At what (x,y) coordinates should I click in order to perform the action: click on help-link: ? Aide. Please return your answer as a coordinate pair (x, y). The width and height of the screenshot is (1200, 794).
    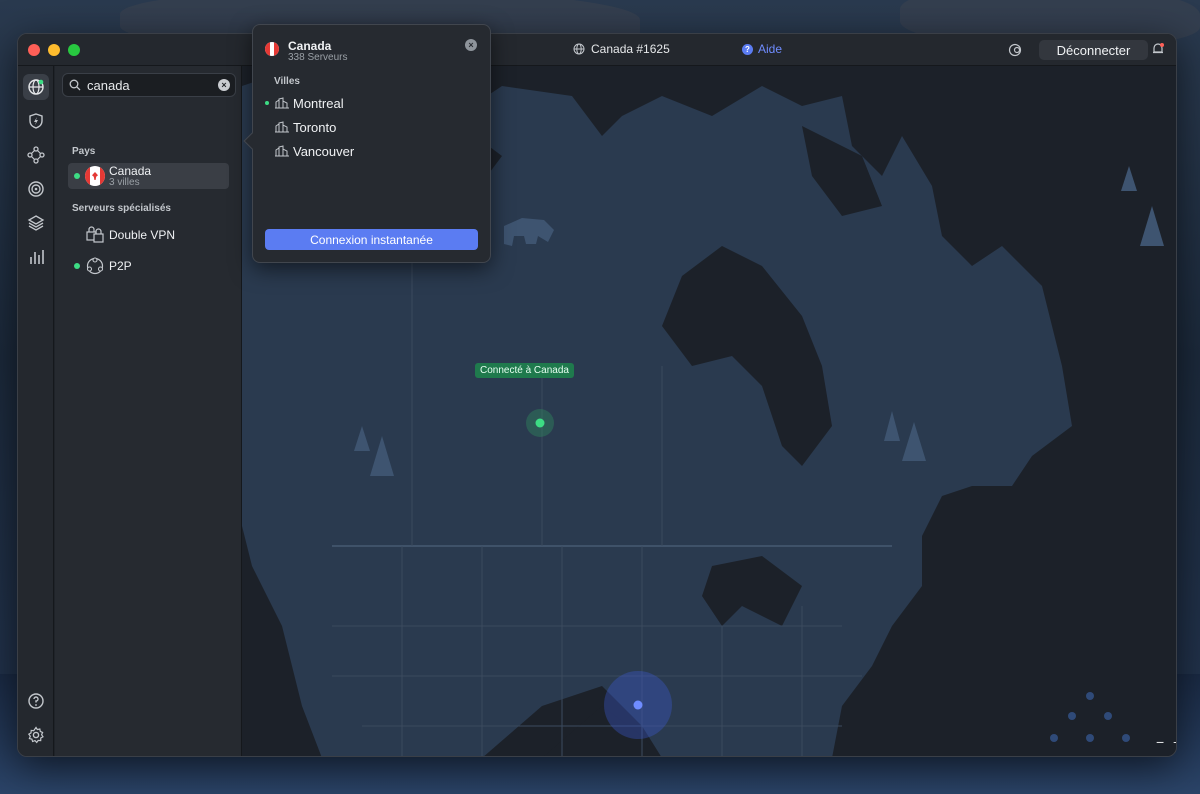
    Looking at the image, I should click on (762, 49).